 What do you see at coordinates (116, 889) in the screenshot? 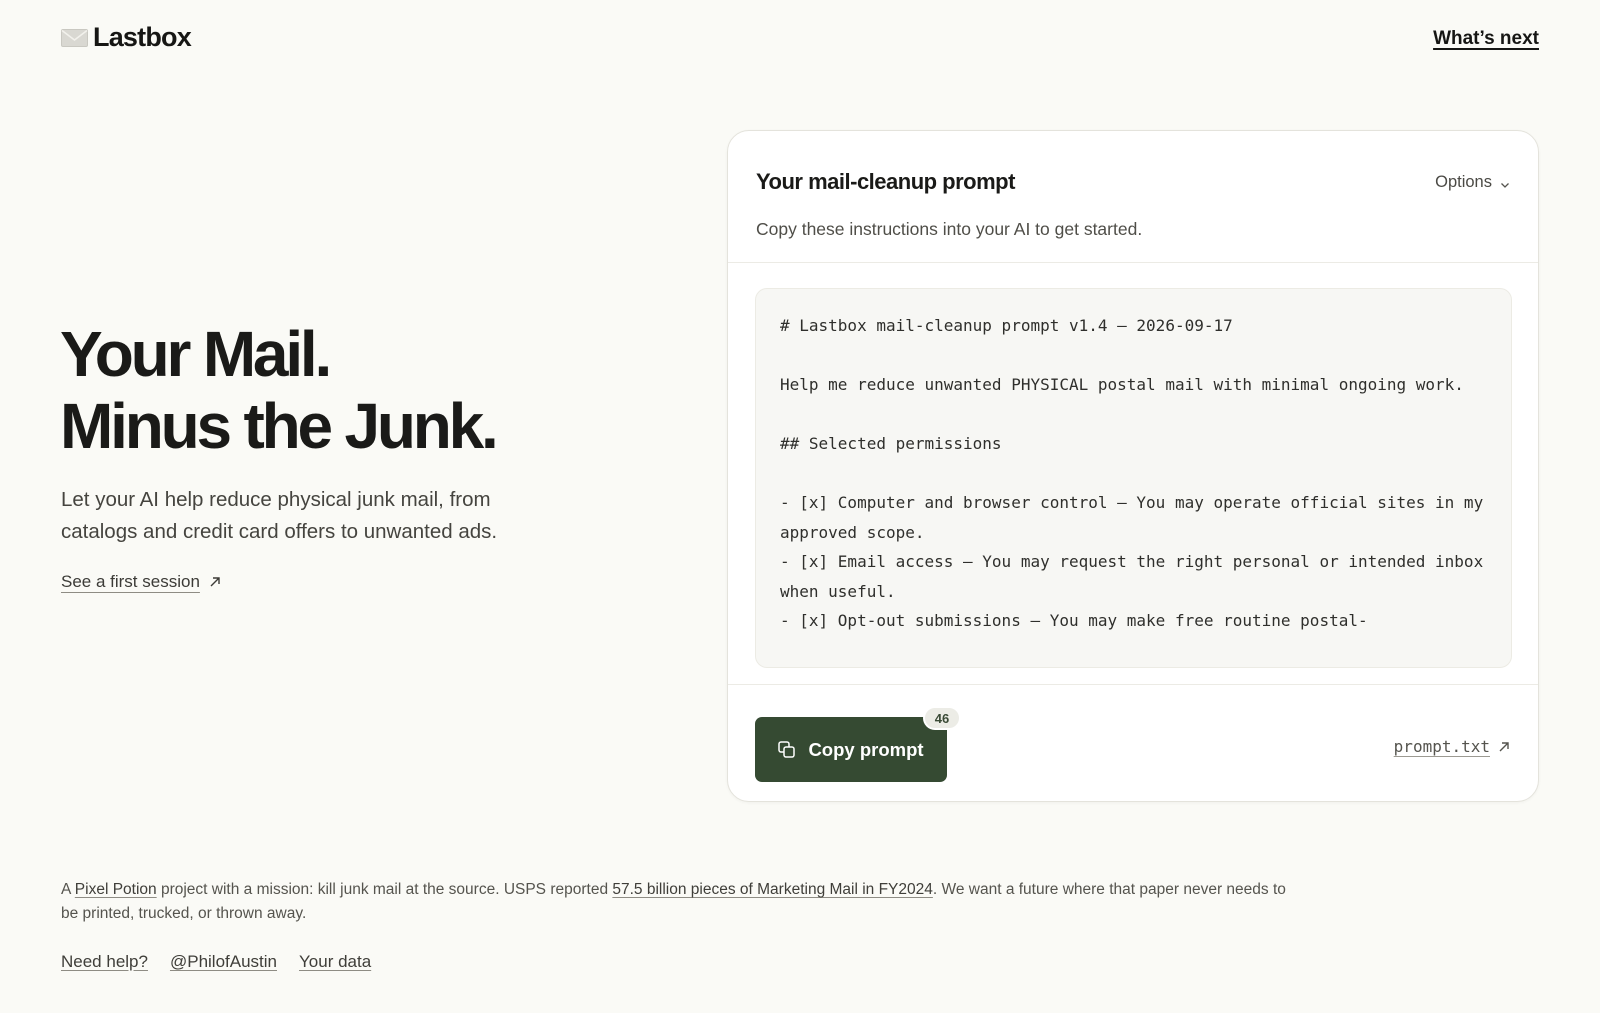
I see `pixel-potion-link: Pixel Potion` at bounding box center [116, 889].